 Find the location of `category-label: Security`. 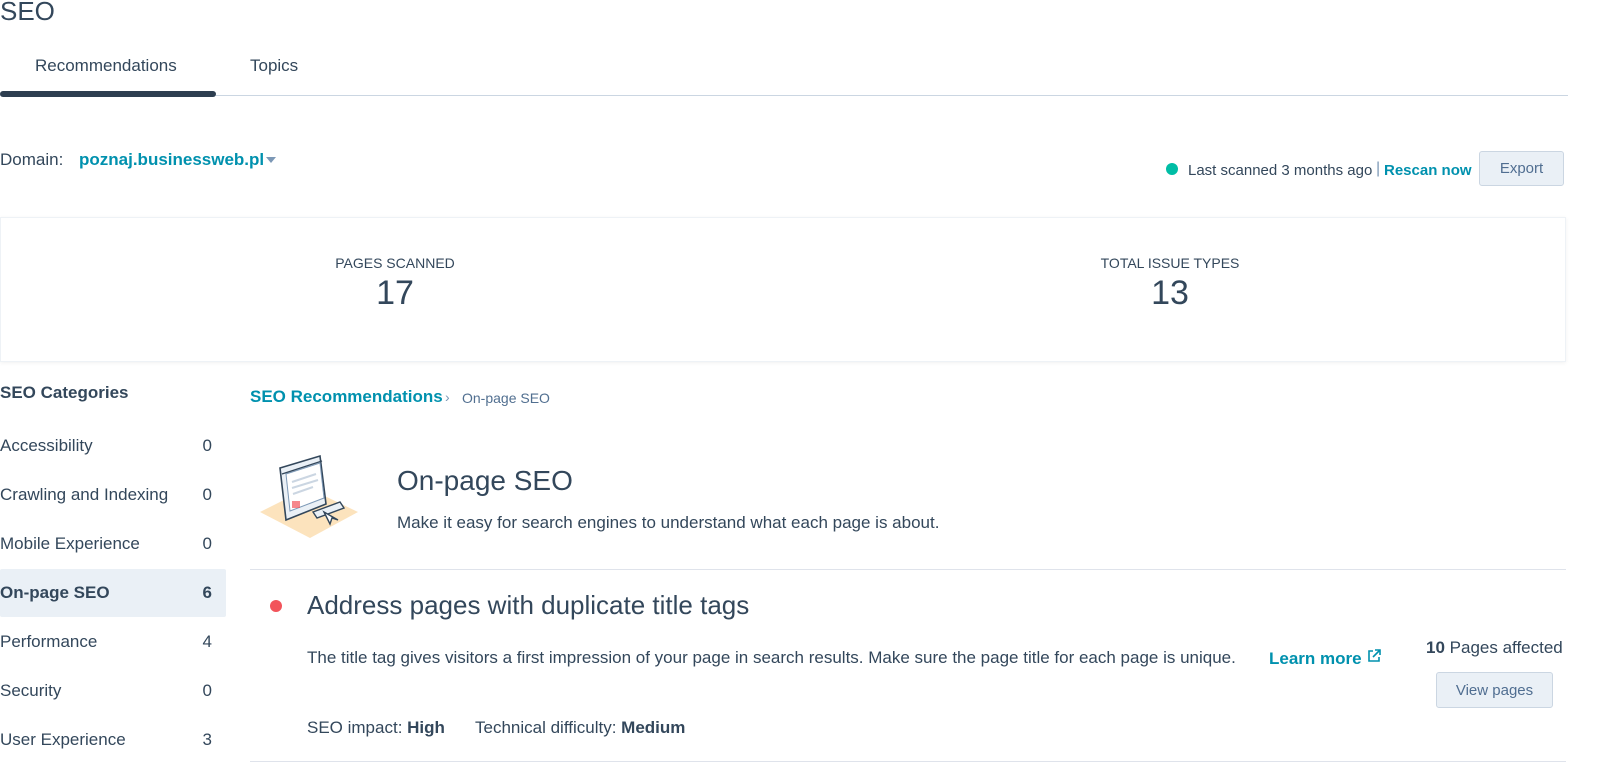

category-label: Security is located at coordinates (31, 690).